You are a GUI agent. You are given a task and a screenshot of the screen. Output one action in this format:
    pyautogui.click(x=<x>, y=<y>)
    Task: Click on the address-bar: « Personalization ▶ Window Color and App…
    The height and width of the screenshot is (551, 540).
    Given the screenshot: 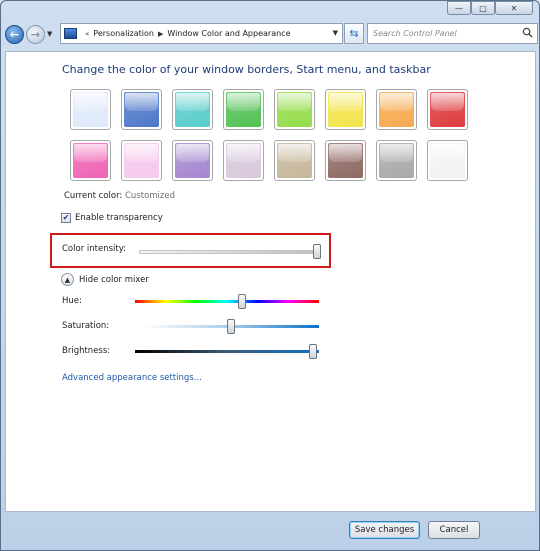 What is the action you would take?
    pyautogui.click(x=201, y=33)
    